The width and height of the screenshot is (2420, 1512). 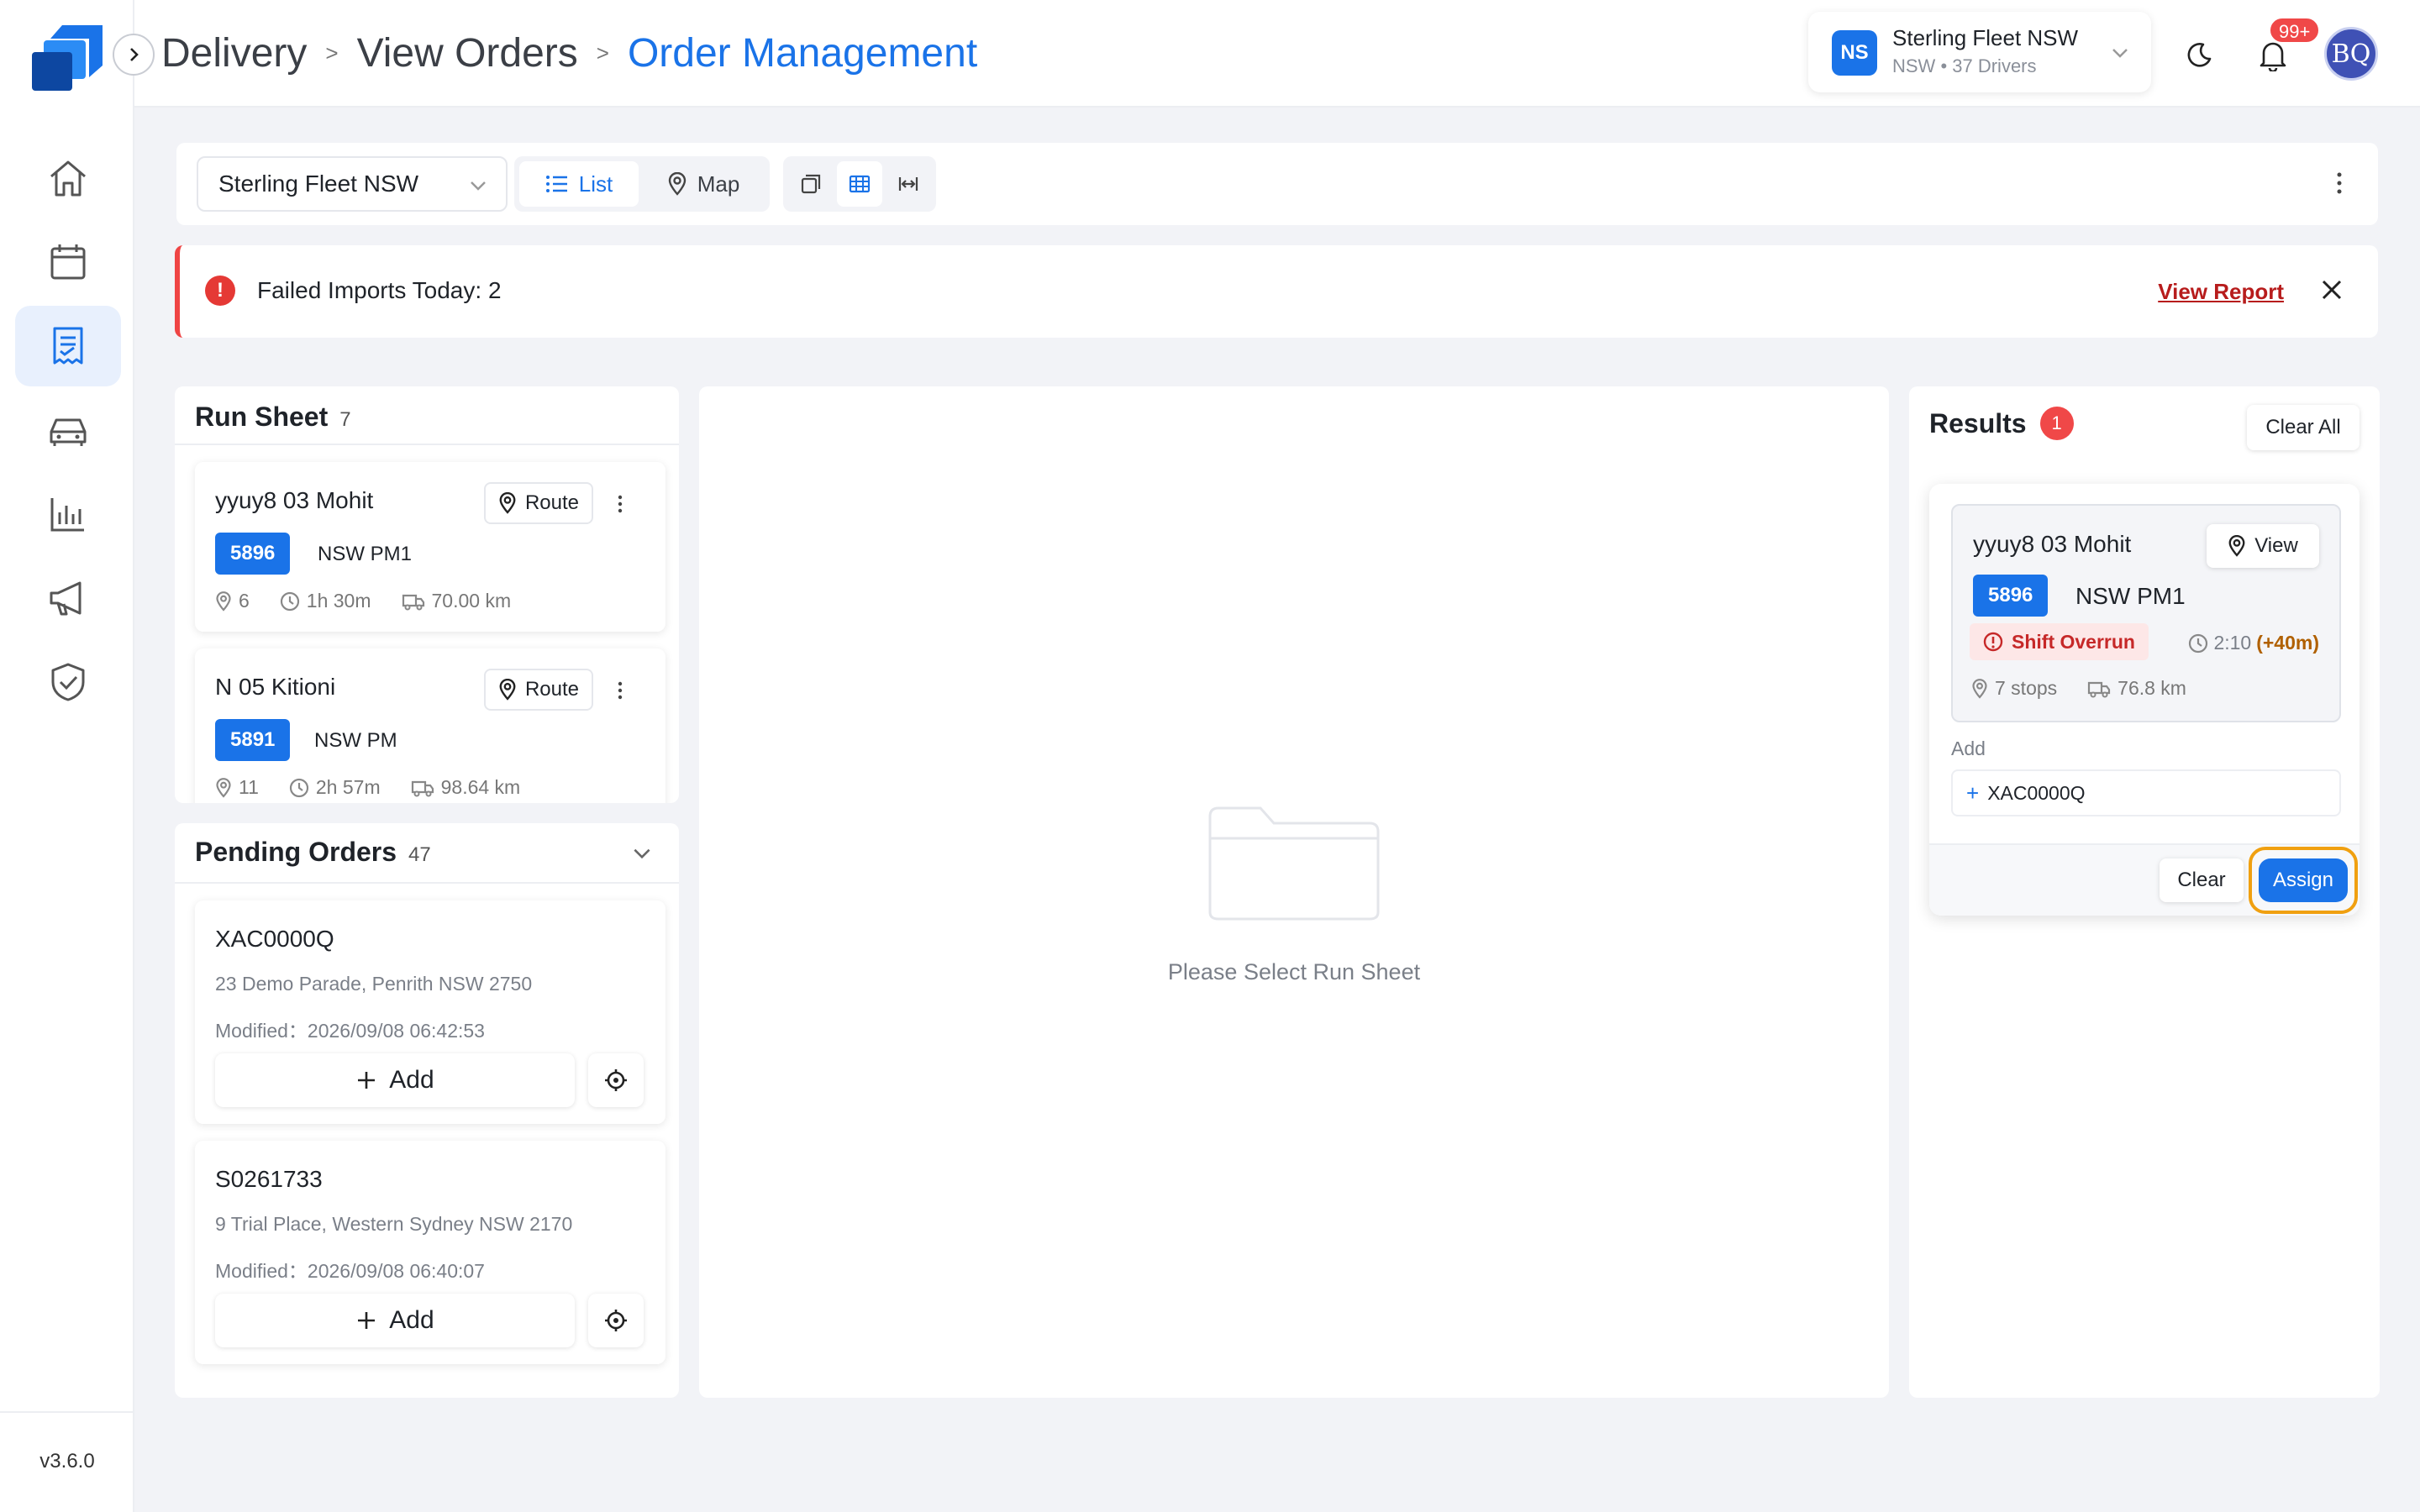 What do you see at coordinates (552, 689) in the screenshot?
I see `route-label: Route` at bounding box center [552, 689].